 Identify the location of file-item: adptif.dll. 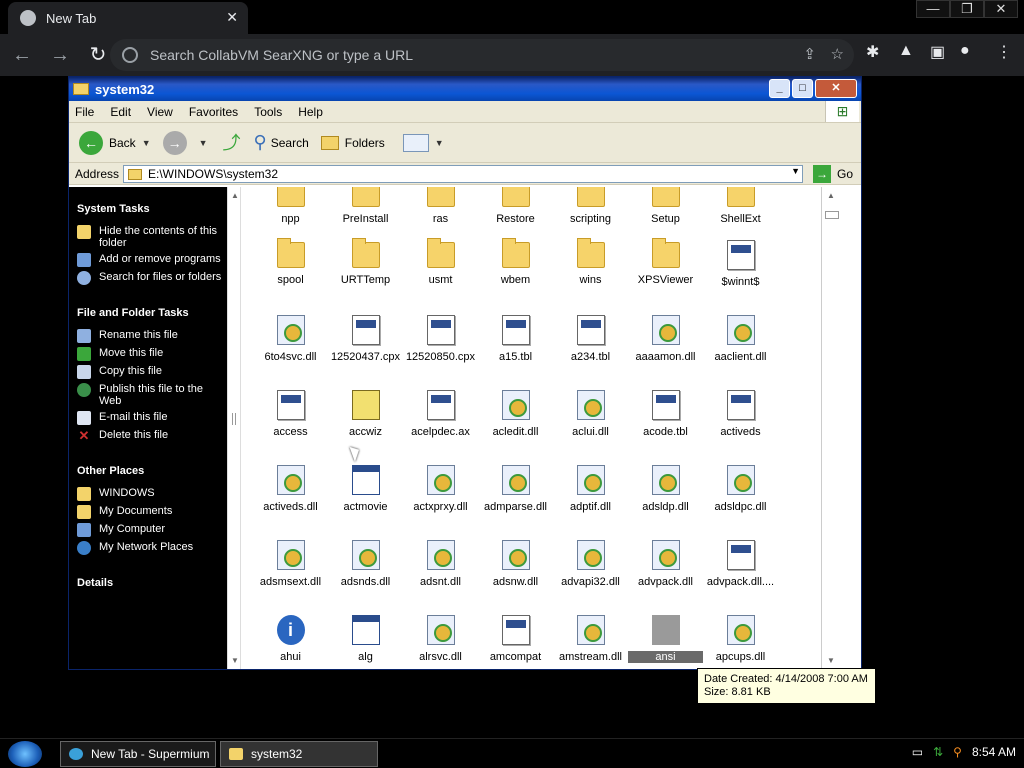
(590, 489).